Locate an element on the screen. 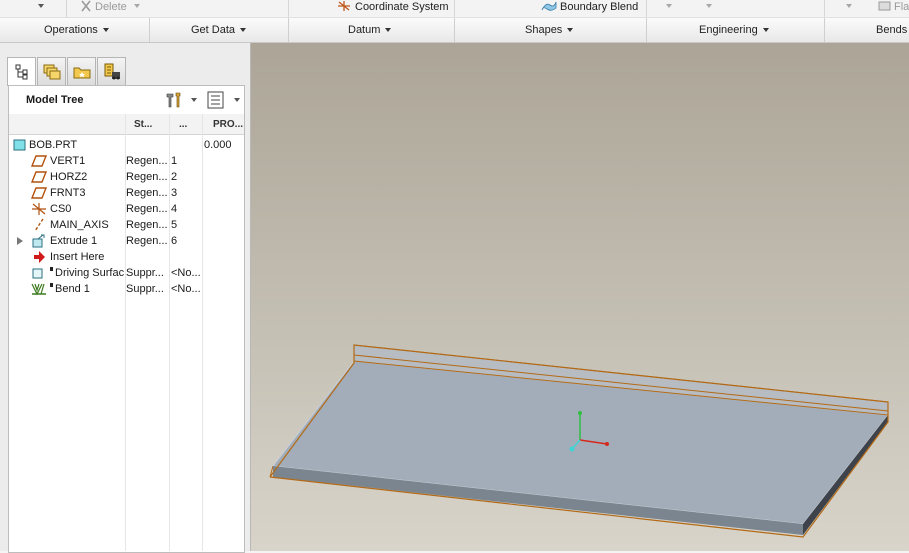 The image size is (909, 553). favorites-icon is located at coordinates (112, 71).